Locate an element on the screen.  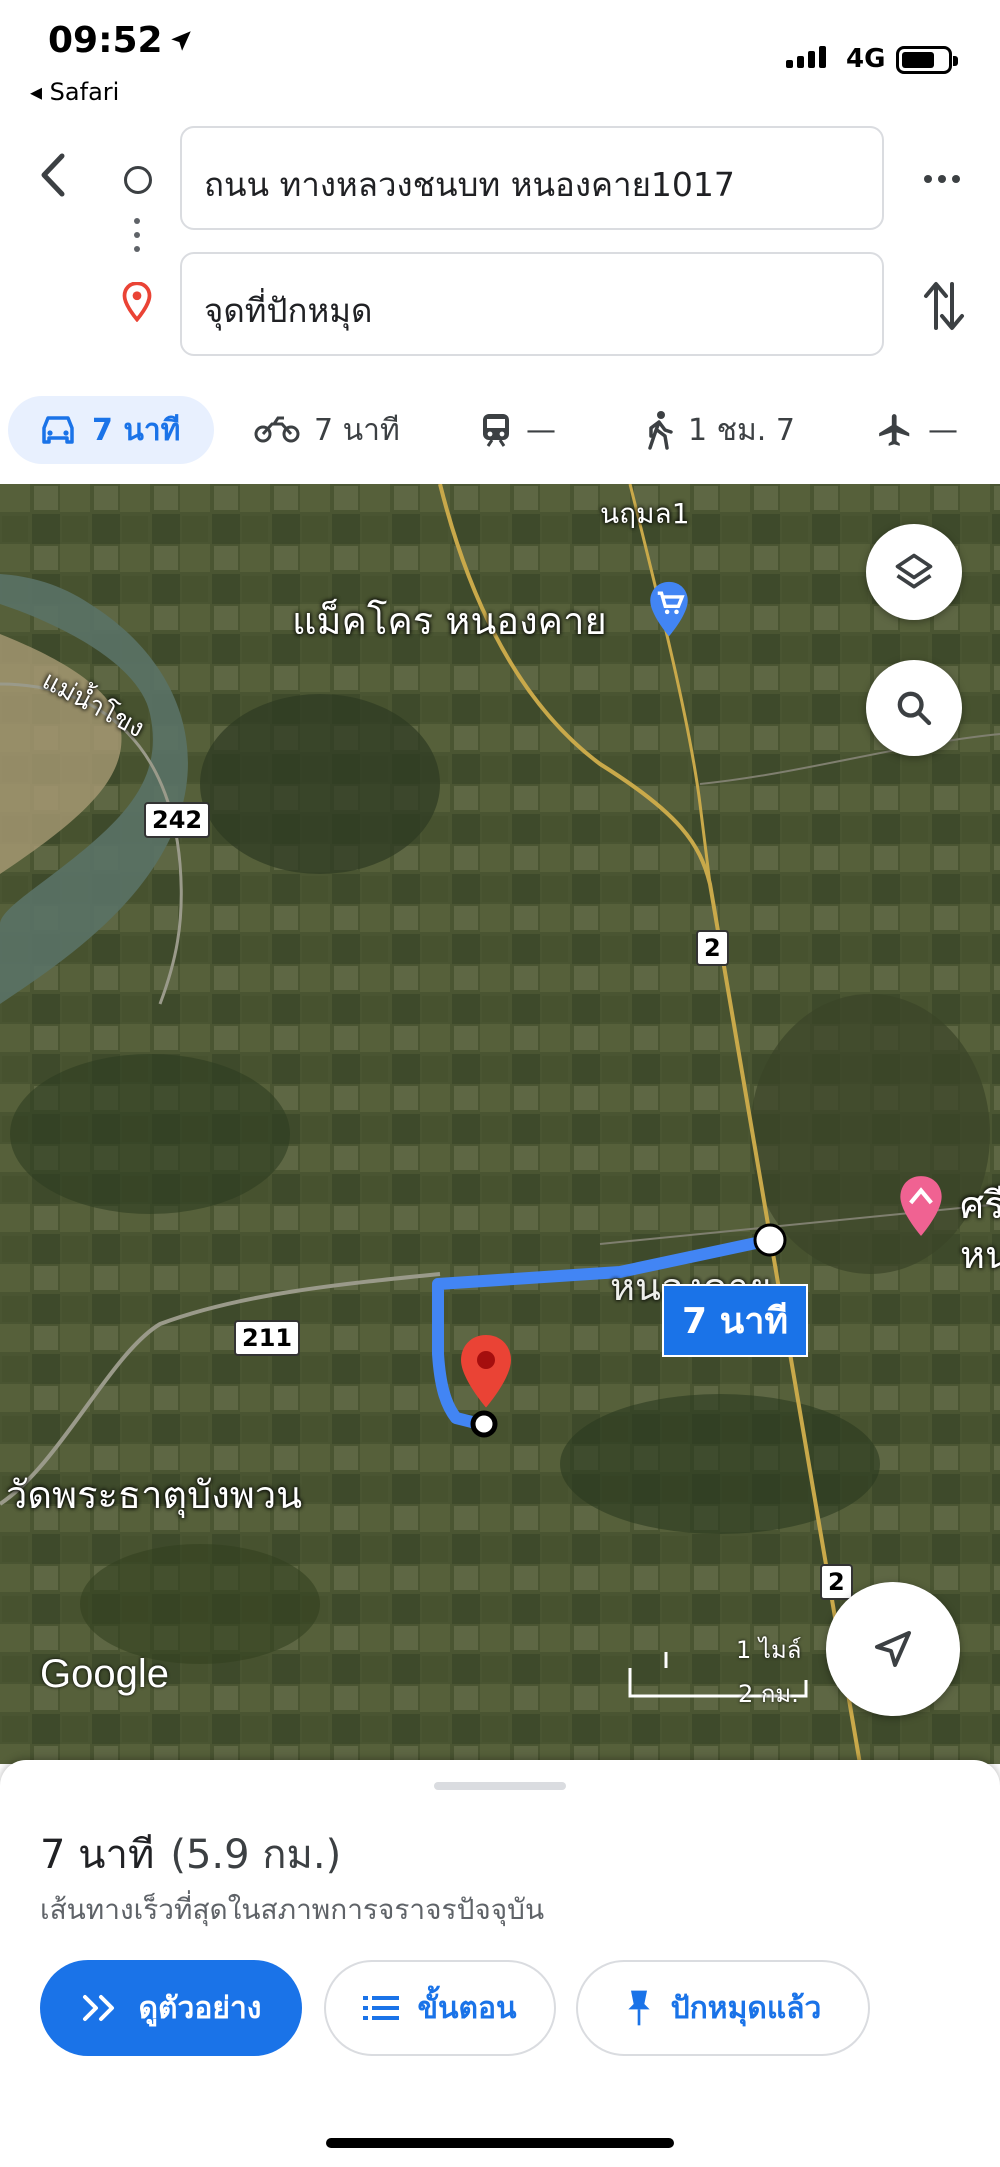
google-attribution: Google is located at coordinates (104, 1674).